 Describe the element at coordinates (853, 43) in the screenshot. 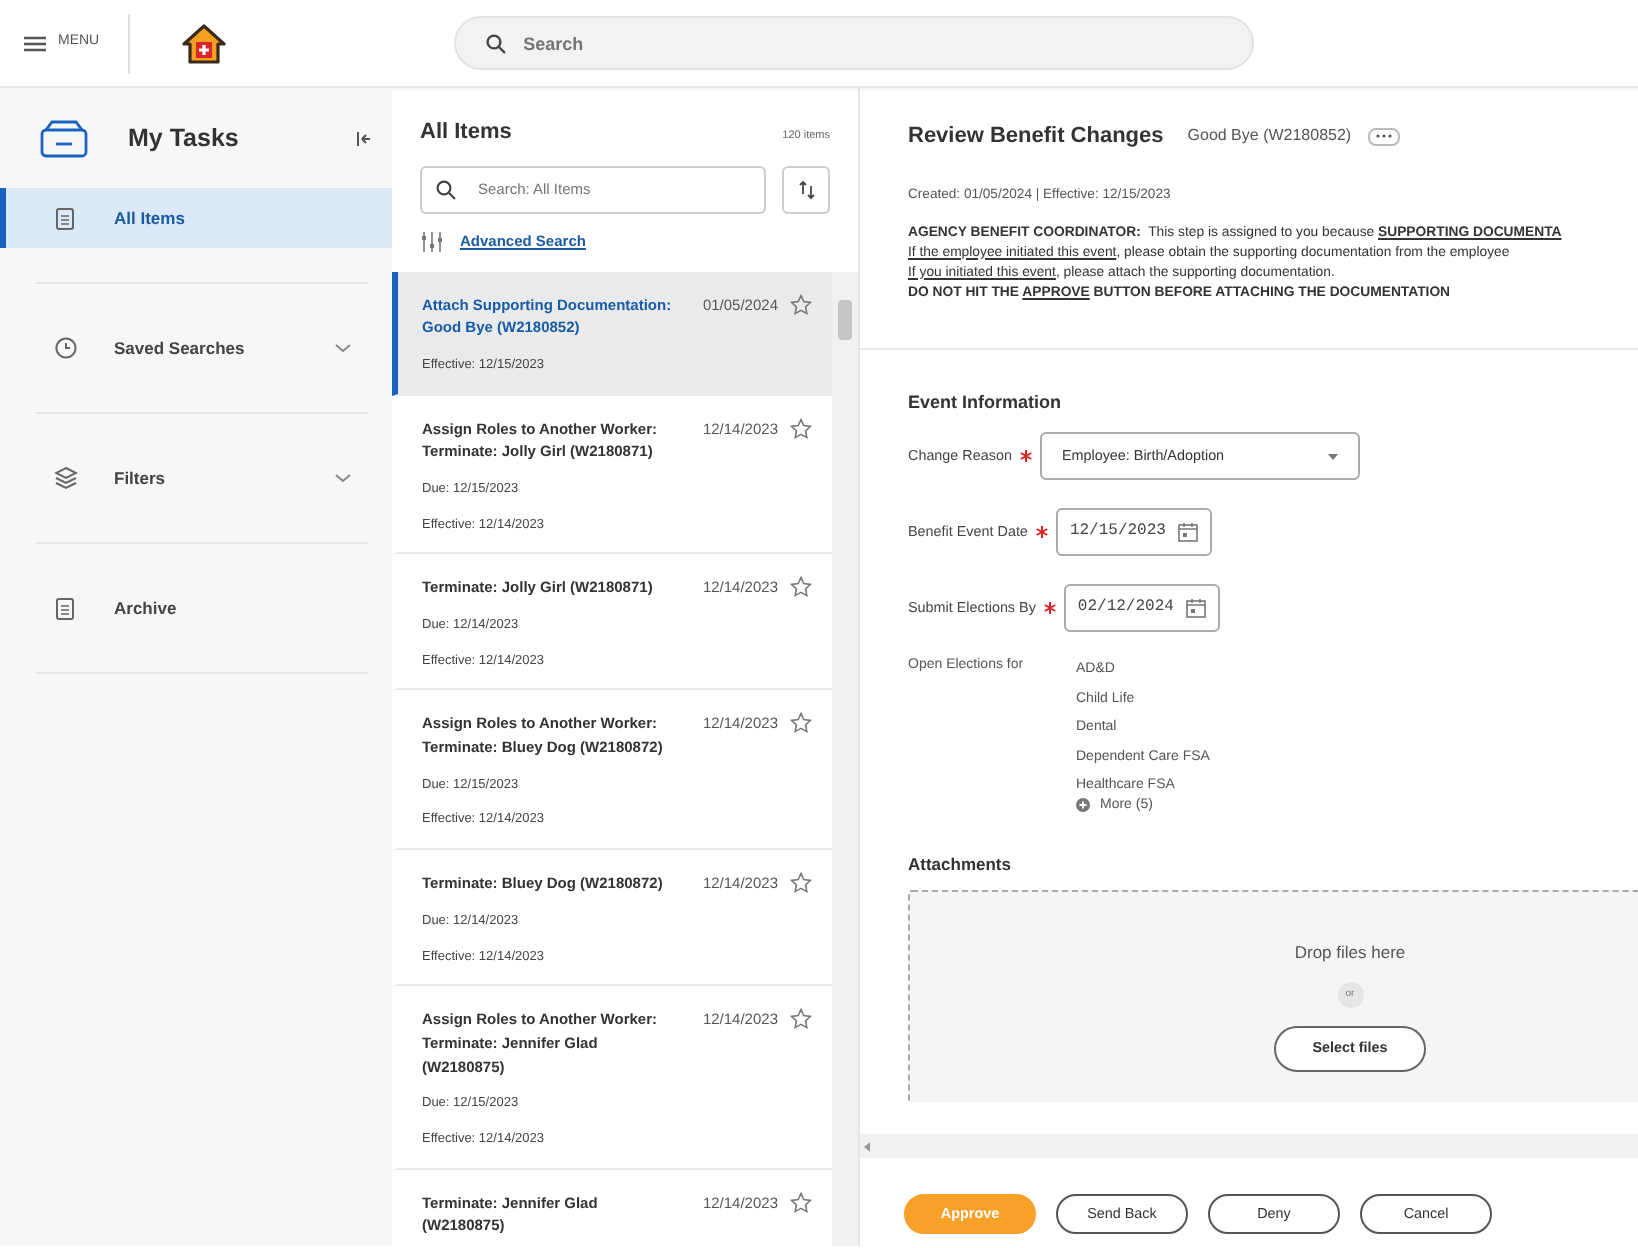

I see `search-field: Search` at that location.